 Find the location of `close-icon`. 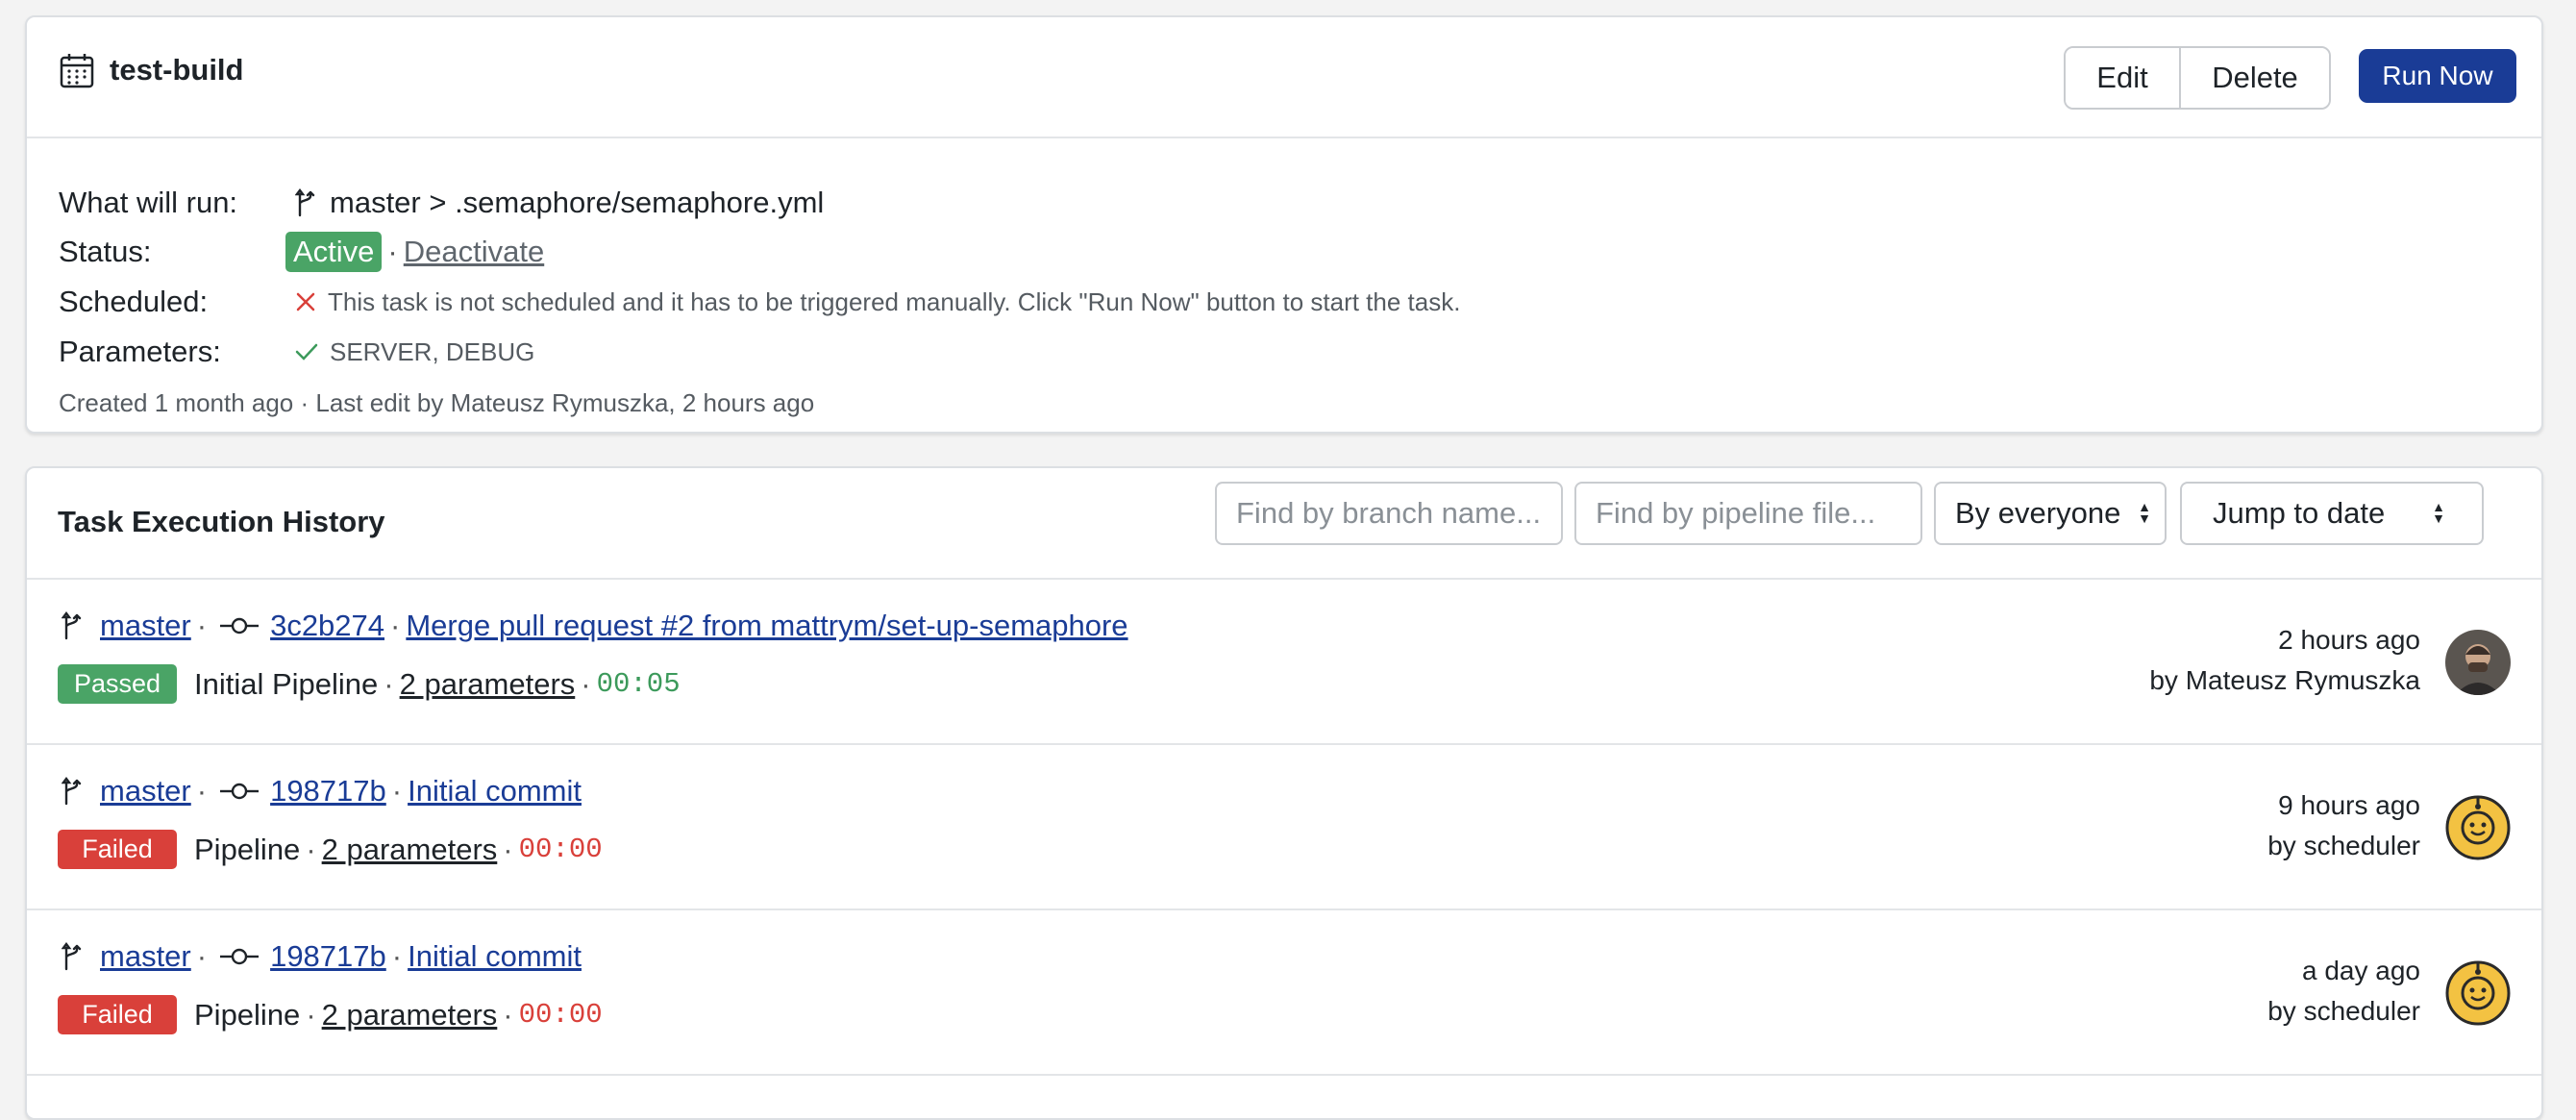

close-icon is located at coordinates (306, 301).